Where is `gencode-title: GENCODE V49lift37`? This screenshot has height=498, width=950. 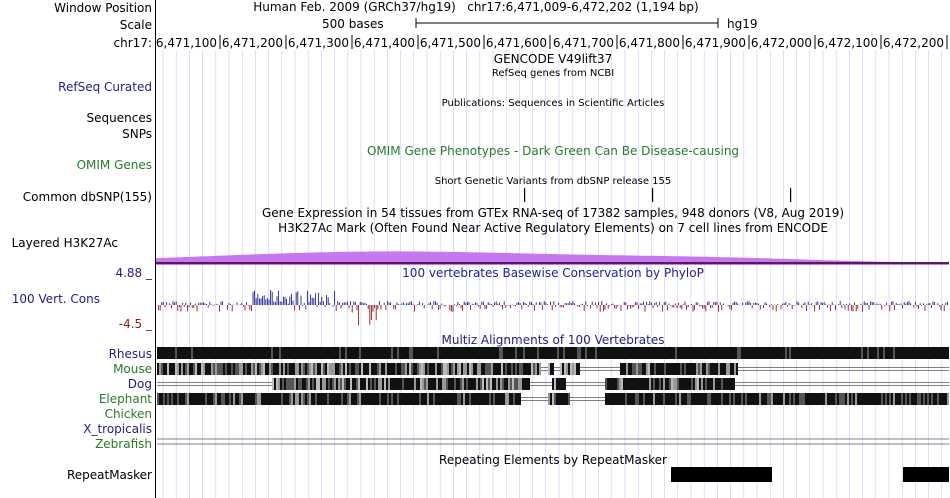
gencode-title: GENCODE V49lift37 is located at coordinates (553, 59).